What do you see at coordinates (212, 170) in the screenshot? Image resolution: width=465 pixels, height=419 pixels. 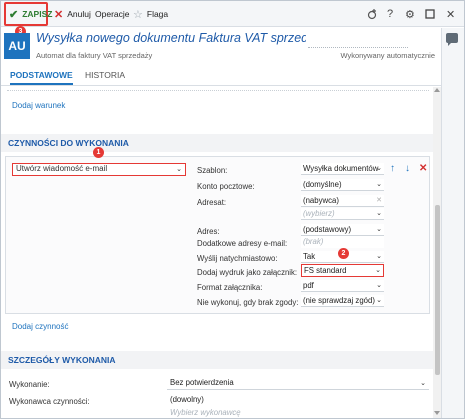 I see `param-label-template: Szablon:` at bounding box center [212, 170].